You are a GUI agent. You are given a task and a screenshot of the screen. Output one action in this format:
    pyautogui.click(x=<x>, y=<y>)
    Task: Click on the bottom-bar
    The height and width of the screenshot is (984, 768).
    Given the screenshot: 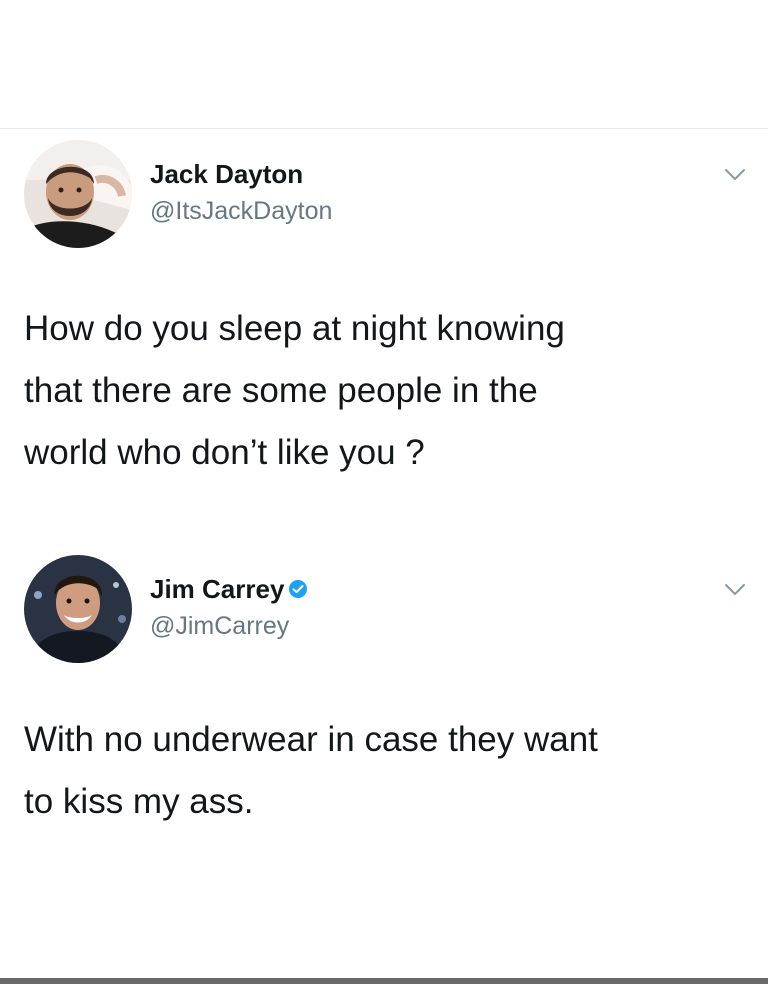 What is the action you would take?
    pyautogui.click(x=384, y=981)
    